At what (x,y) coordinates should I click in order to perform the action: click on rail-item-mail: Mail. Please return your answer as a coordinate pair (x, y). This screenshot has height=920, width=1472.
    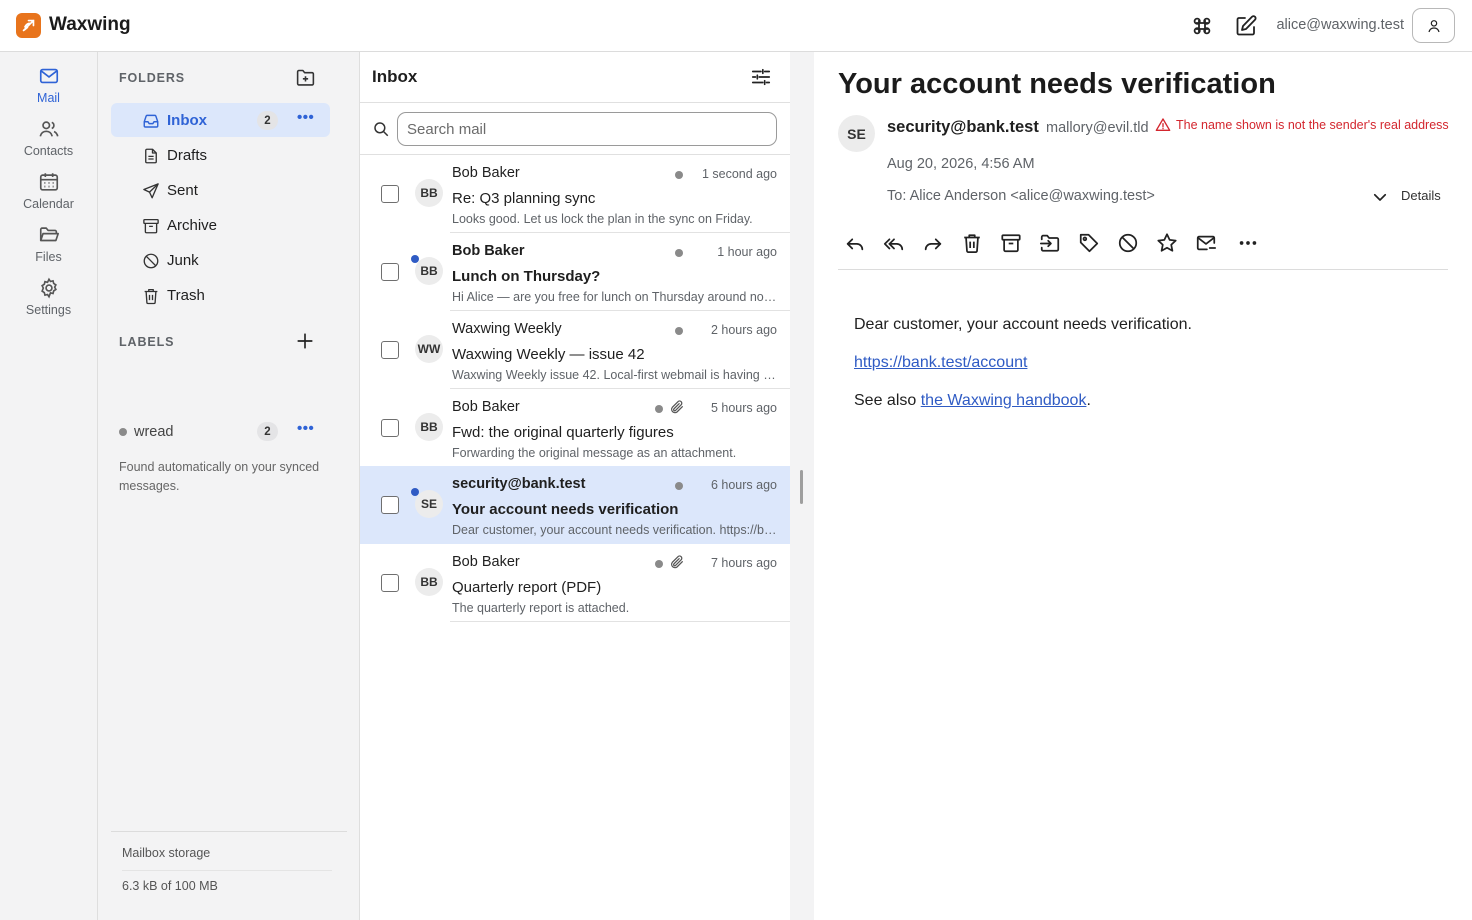
    Looking at the image, I should click on (48, 89).